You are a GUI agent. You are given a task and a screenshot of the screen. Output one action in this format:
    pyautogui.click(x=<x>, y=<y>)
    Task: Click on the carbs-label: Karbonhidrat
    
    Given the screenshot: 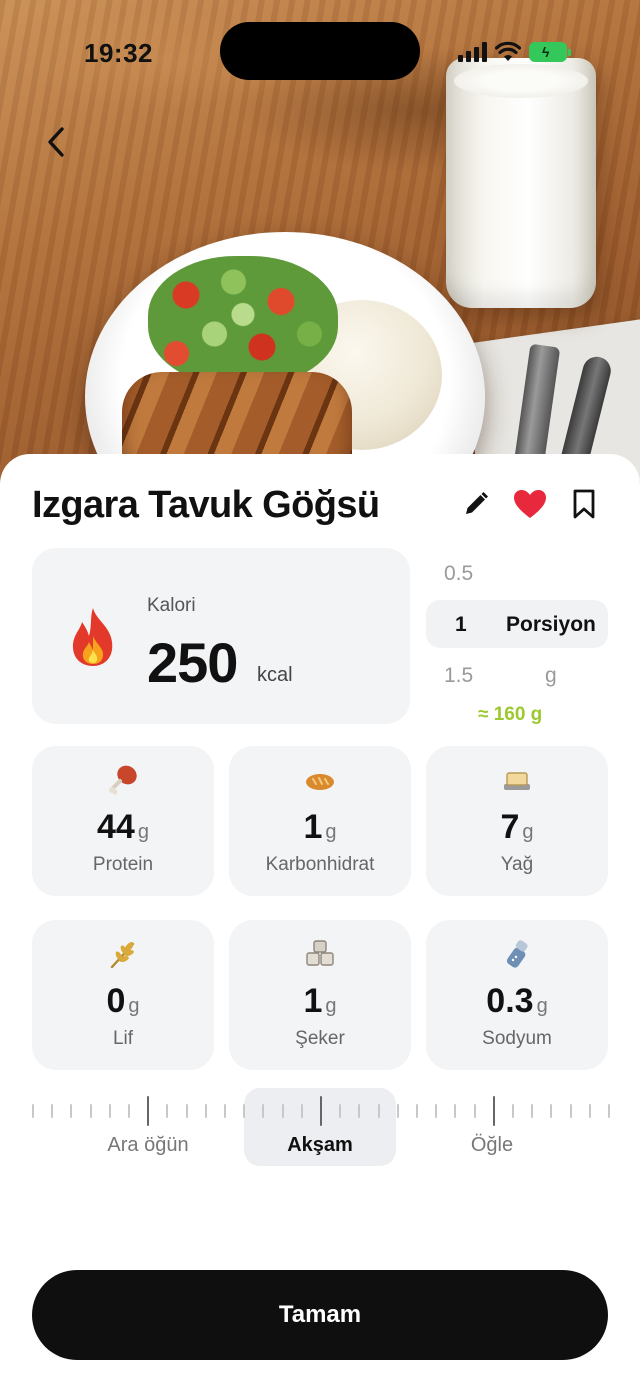 What is the action you would take?
    pyautogui.click(x=320, y=864)
    